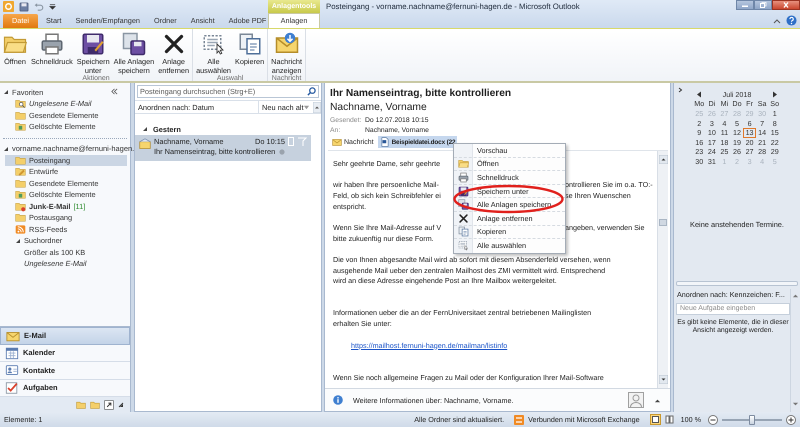 This screenshot has width=800, height=427. What do you see at coordinates (20, 229) in the screenshot?
I see `rss-folder-icon` at bounding box center [20, 229].